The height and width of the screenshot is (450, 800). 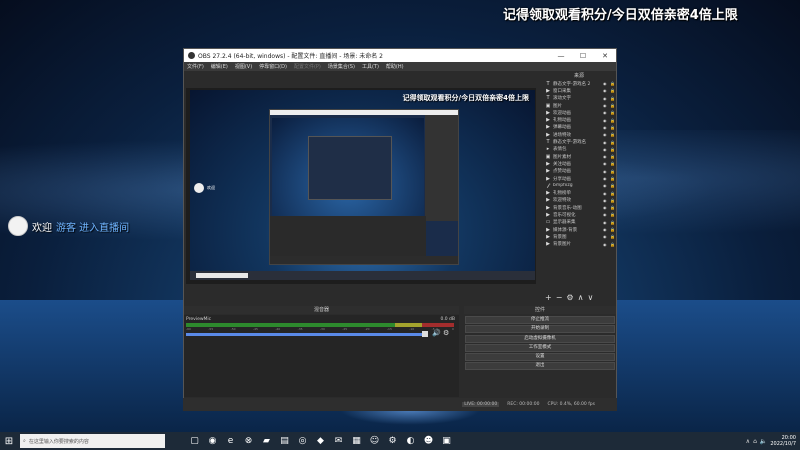 What do you see at coordinates (410, 441) in the screenshot?
I see `steam-icon: ◐` at bounding box center [410, 441].